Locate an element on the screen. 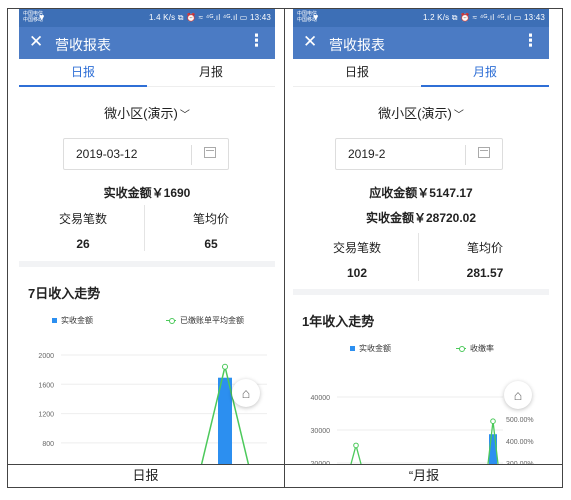  y-tick-label: 1200 is located at coordinates (46, 415).